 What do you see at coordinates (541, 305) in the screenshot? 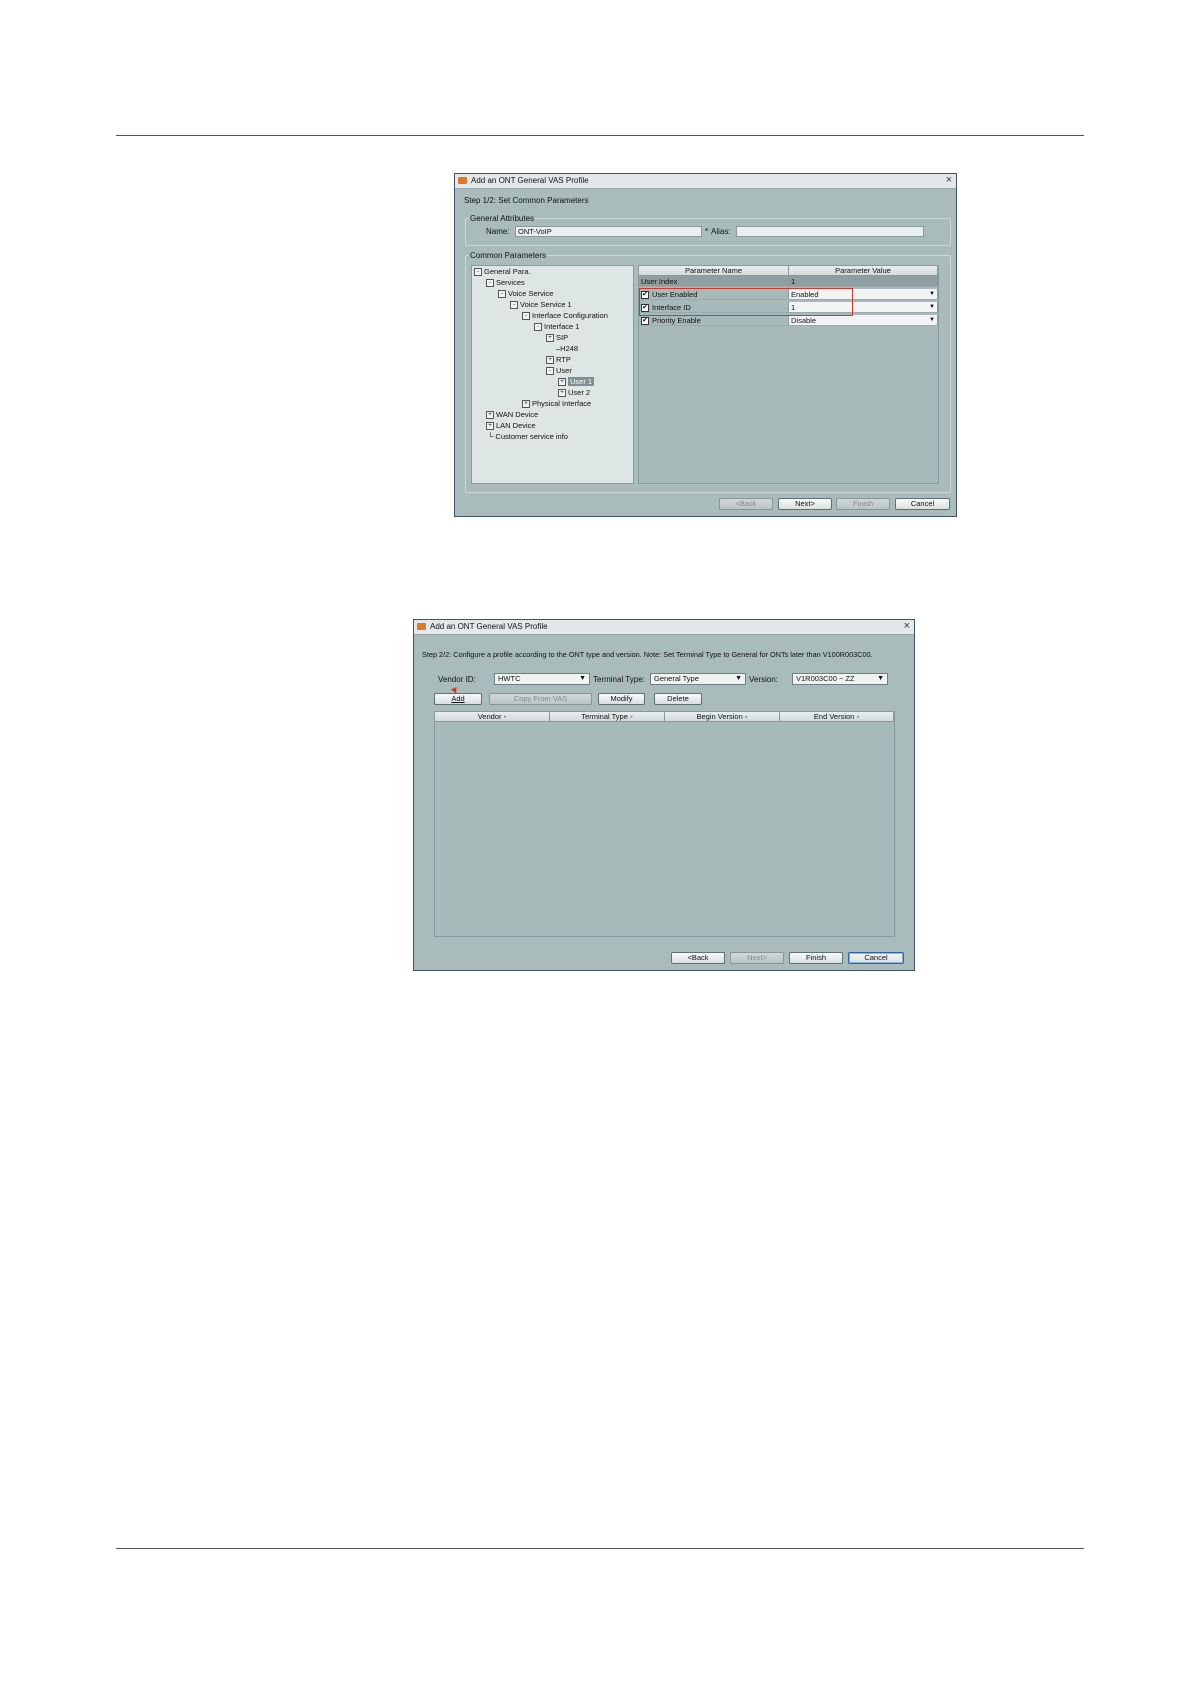
I see `tree-node: - Voice Service 1` at bounding box center [541, 305].